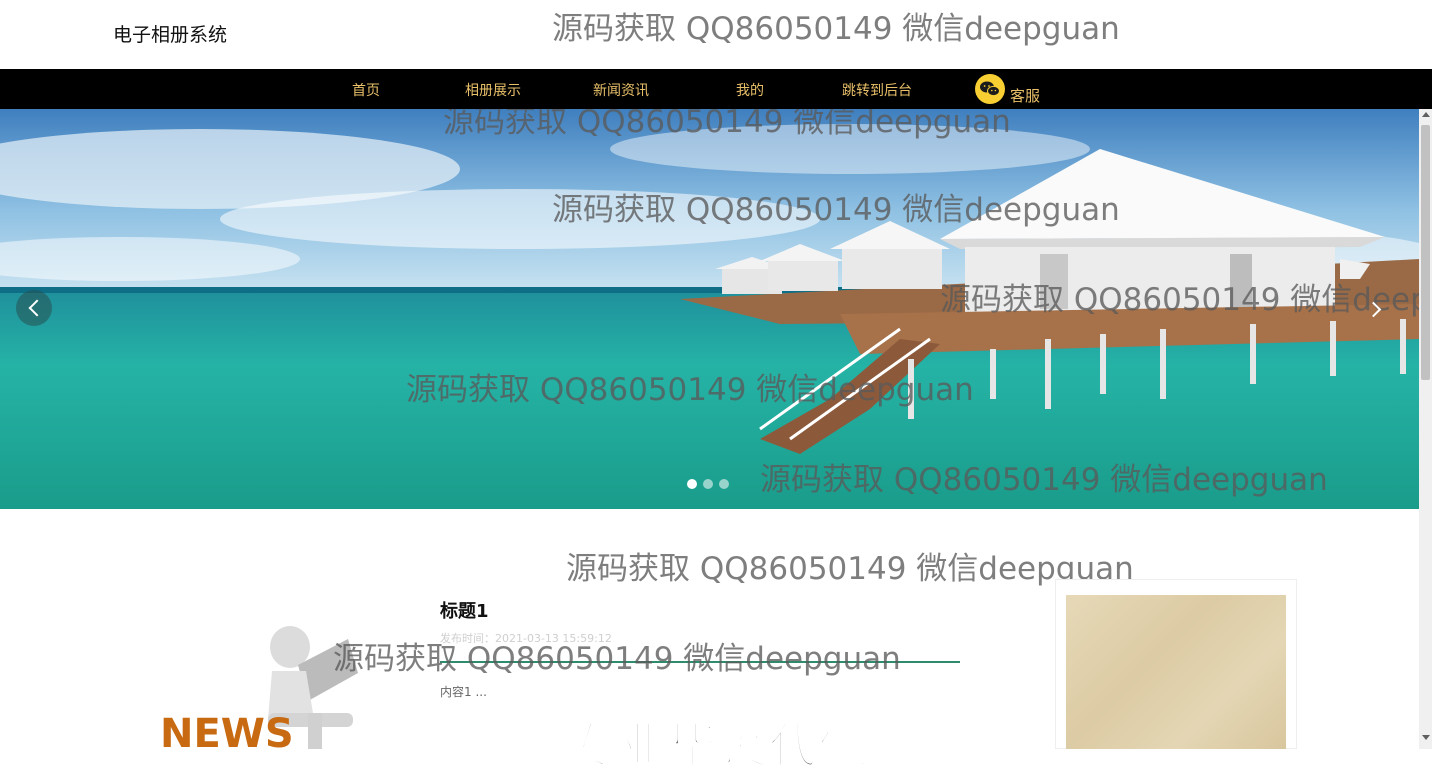 This screenshot has height=780, width=1432. Describe the element at coordinates (1025, 95) in the screenshot. I see `customer-service-link: 客服` at that location.